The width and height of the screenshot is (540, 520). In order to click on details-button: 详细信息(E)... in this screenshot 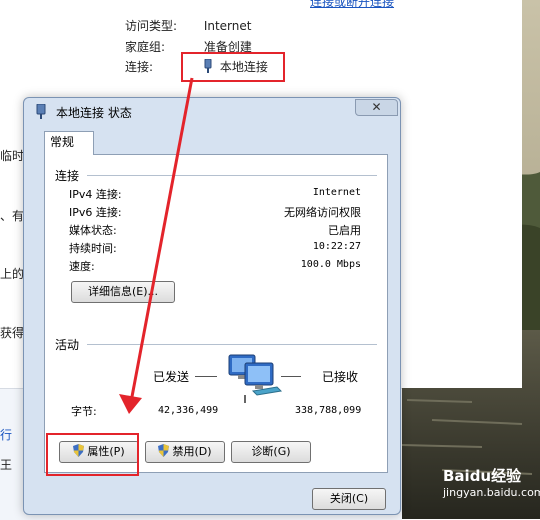, I will do `click(123, 292)`.